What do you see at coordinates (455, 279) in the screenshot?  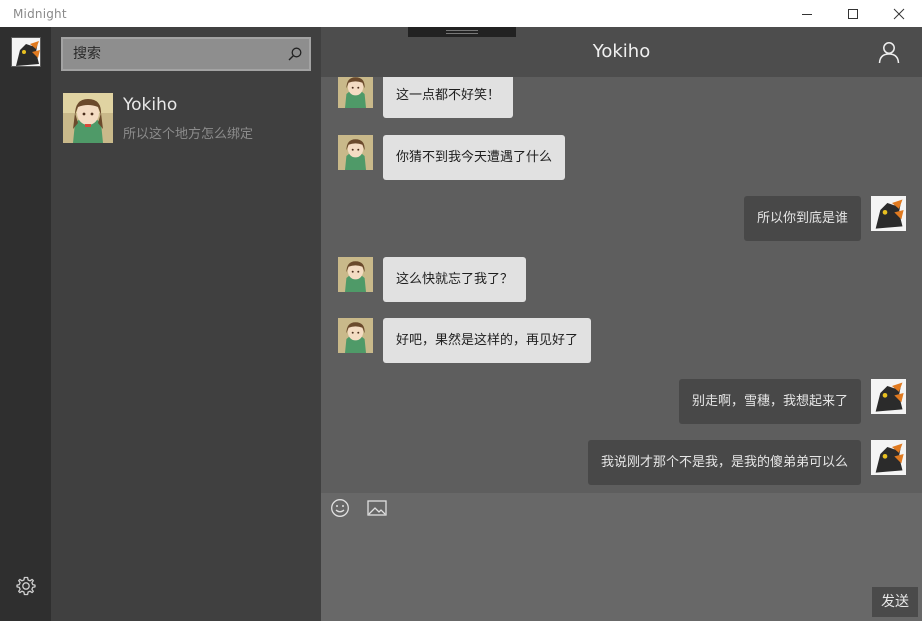 I see `message-bubble: 这么快就忘了我了？` at bounding box center [455, 279].